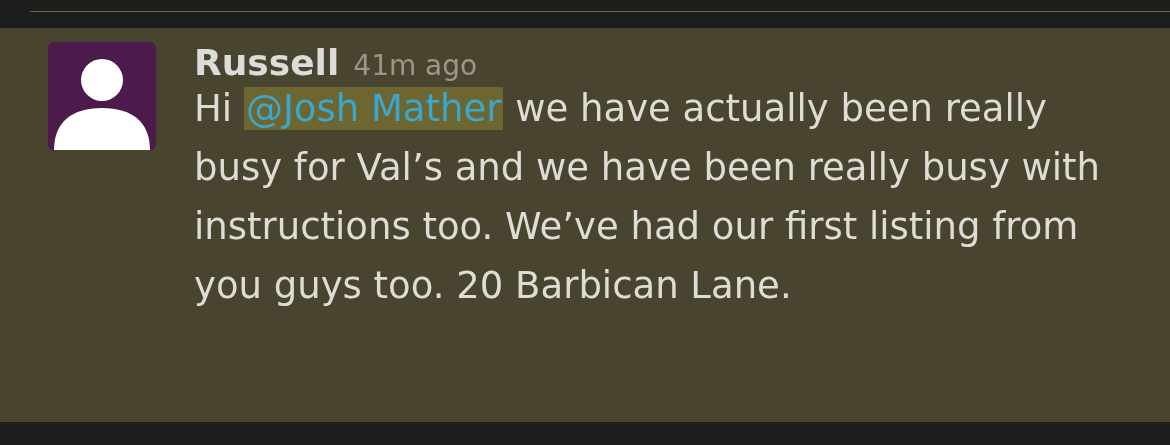 Image resolution: width=1170 pixels, height=445 pixels. Describe the element at coordinates (415, 65) in the screenshot. I see `timestamp: 41m ago` at that location.